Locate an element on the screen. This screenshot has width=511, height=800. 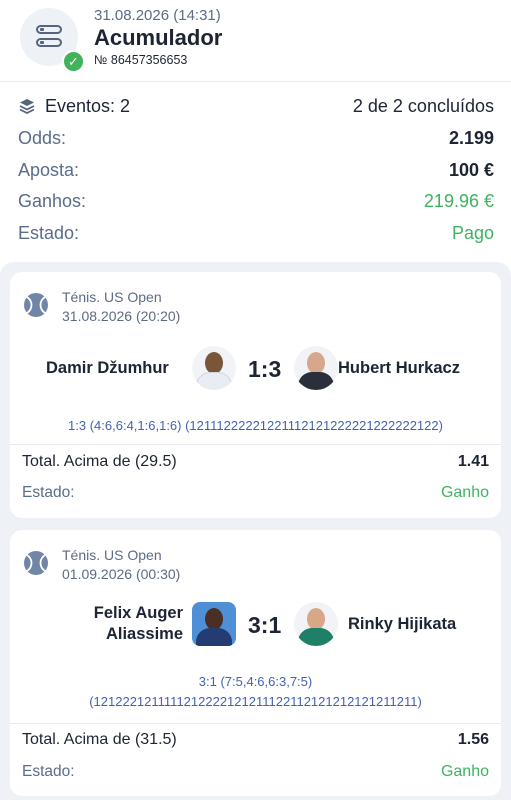
state-row: Estado: Pago is located at coordinates (256, 234).